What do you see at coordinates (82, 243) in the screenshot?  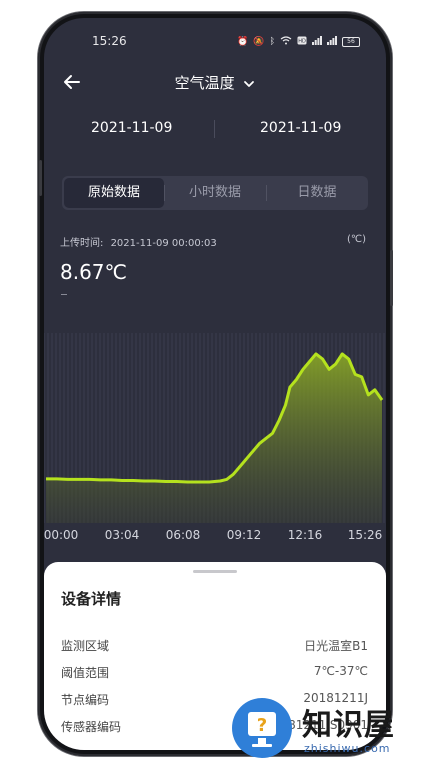 I see `upload-time-label: 上传时间:` at bounding box center [82, 243].